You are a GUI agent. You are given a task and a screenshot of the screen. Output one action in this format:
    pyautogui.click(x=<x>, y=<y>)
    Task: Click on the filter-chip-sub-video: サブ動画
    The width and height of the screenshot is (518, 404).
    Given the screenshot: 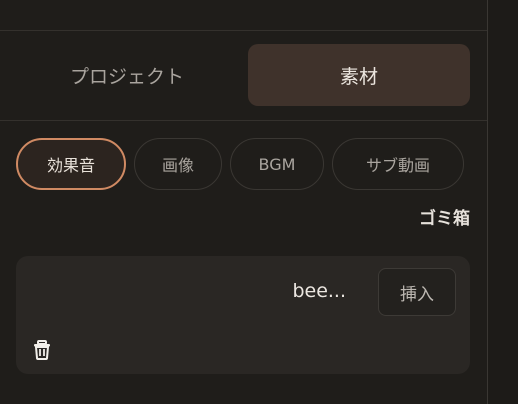 What is the action you would take?
    pyautogui.click(x=398, y=164)
    